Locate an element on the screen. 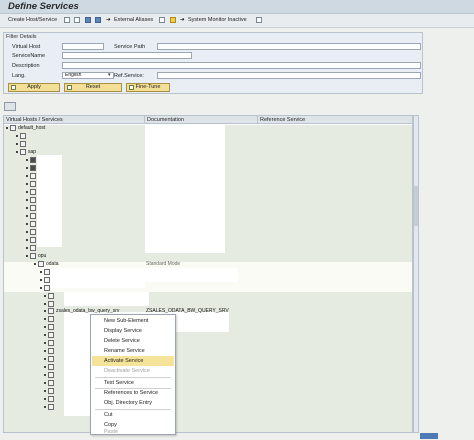 The image size is (474, 440). menu-item-display-service: Display Service is located at coordinates (133, 331).